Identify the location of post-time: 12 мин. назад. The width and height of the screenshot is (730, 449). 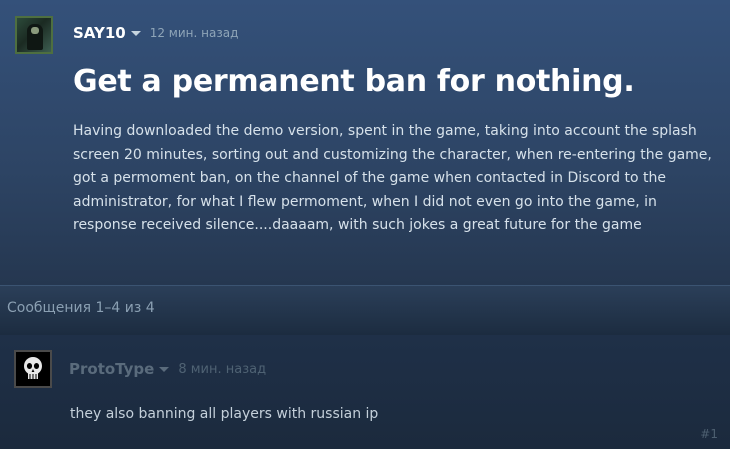
(194, 33).